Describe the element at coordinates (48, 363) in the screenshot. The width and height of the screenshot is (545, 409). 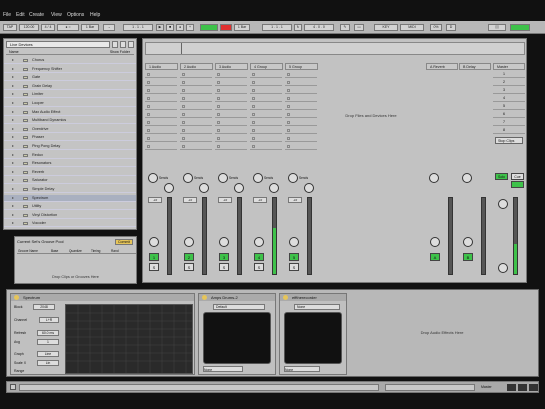
I see `scale-x-select: Lin` at that location.